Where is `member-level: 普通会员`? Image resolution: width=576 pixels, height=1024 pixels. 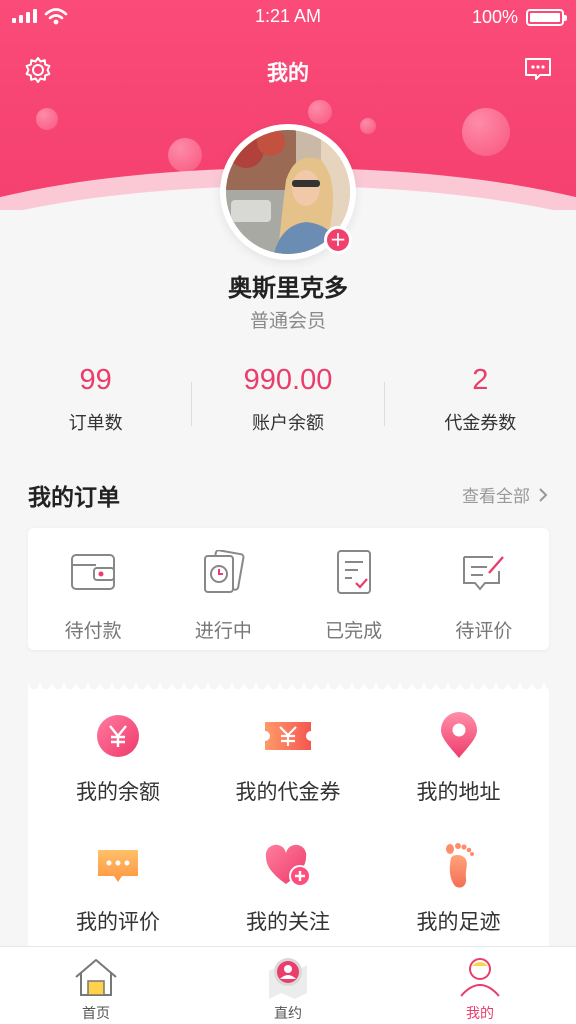
member-level: 普通会员 is located at coordinates (287, 321).